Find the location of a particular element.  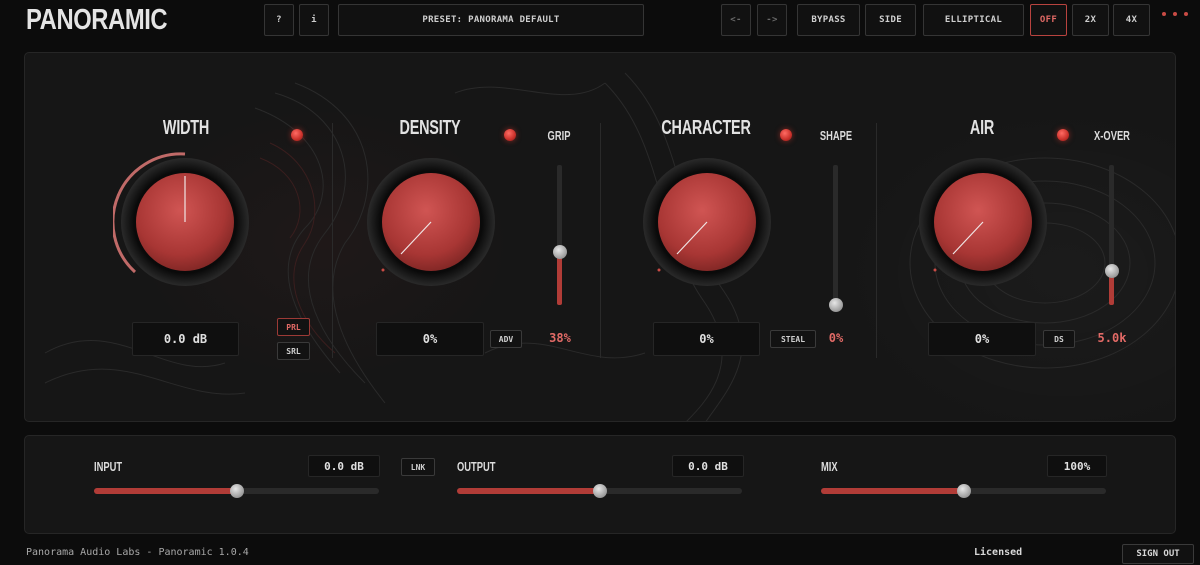

output-value: 0.0 dB is located at coordinates (708, 466).